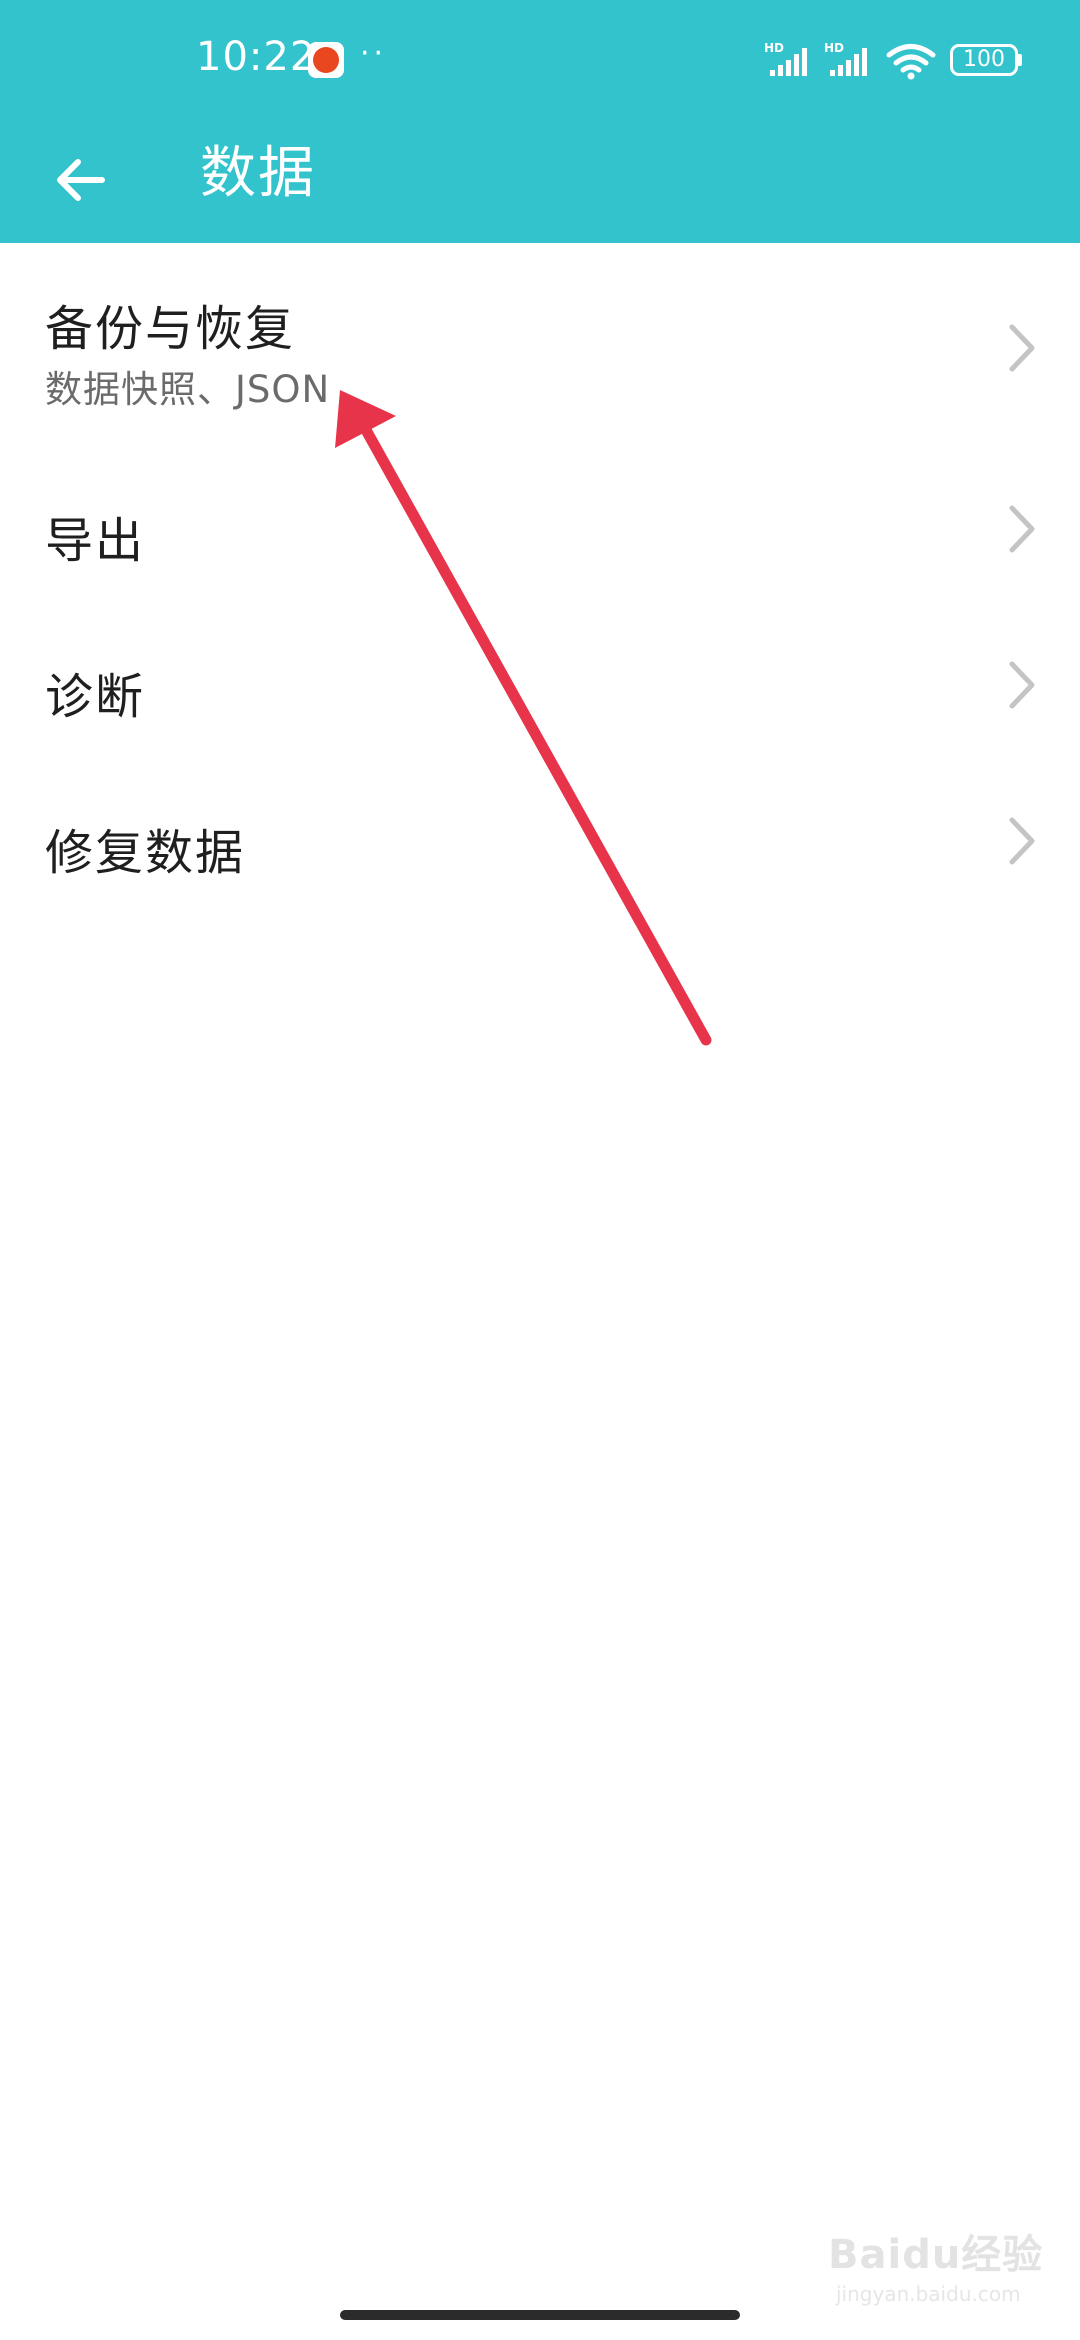 The image size is (1080, 2340). I want to click on list-item-repair-data: 修复数据, so click(540, 841).